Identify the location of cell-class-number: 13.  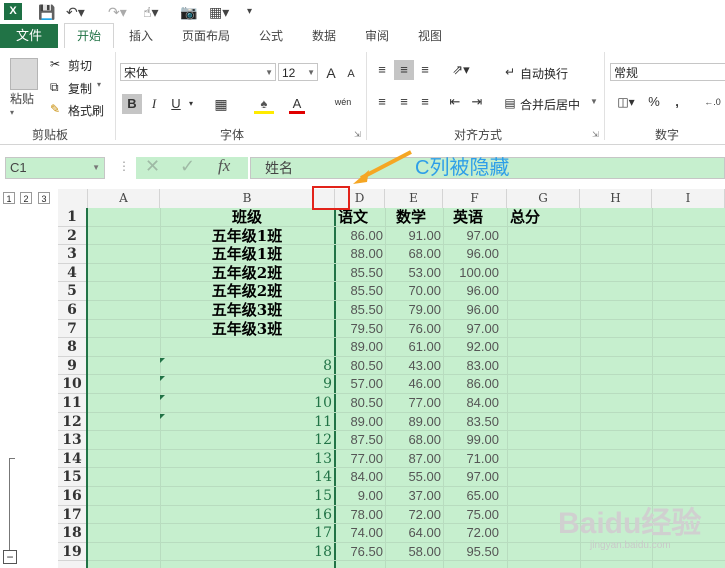
(246, 459).